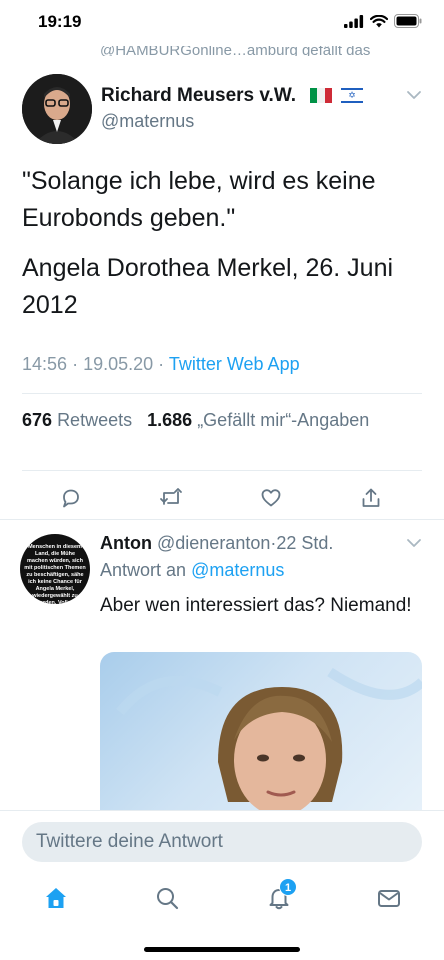 Image resolution: width=444 pixels, height=960 pixels. I want to click on battery-icon, so click(408, 21).